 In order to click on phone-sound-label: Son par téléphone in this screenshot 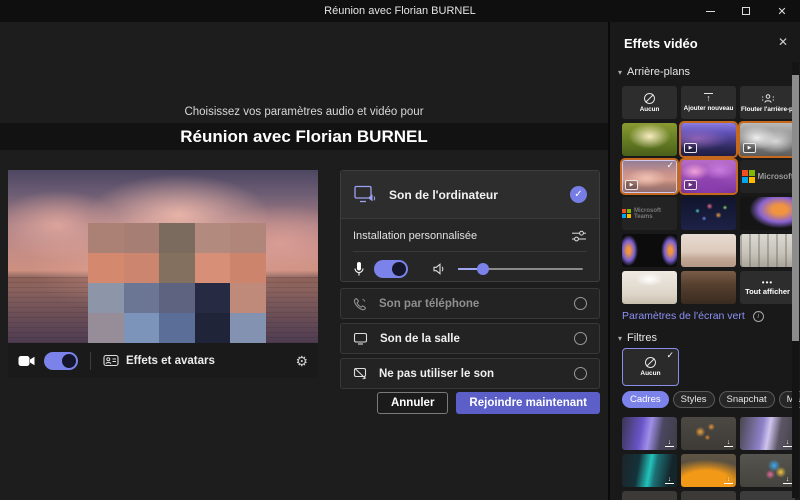, I will do `click(429, 303)`.